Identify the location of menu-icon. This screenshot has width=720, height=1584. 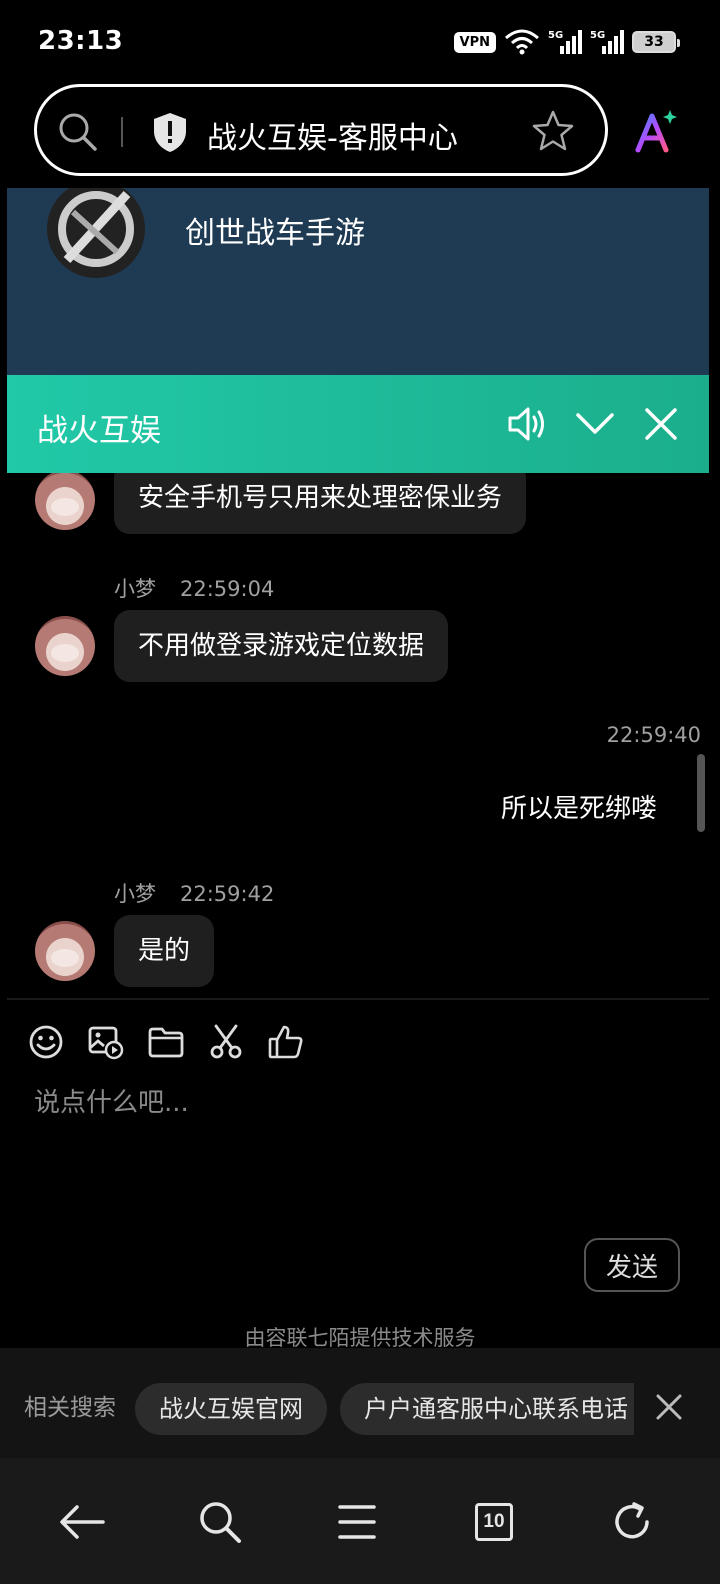
(357, 1522).